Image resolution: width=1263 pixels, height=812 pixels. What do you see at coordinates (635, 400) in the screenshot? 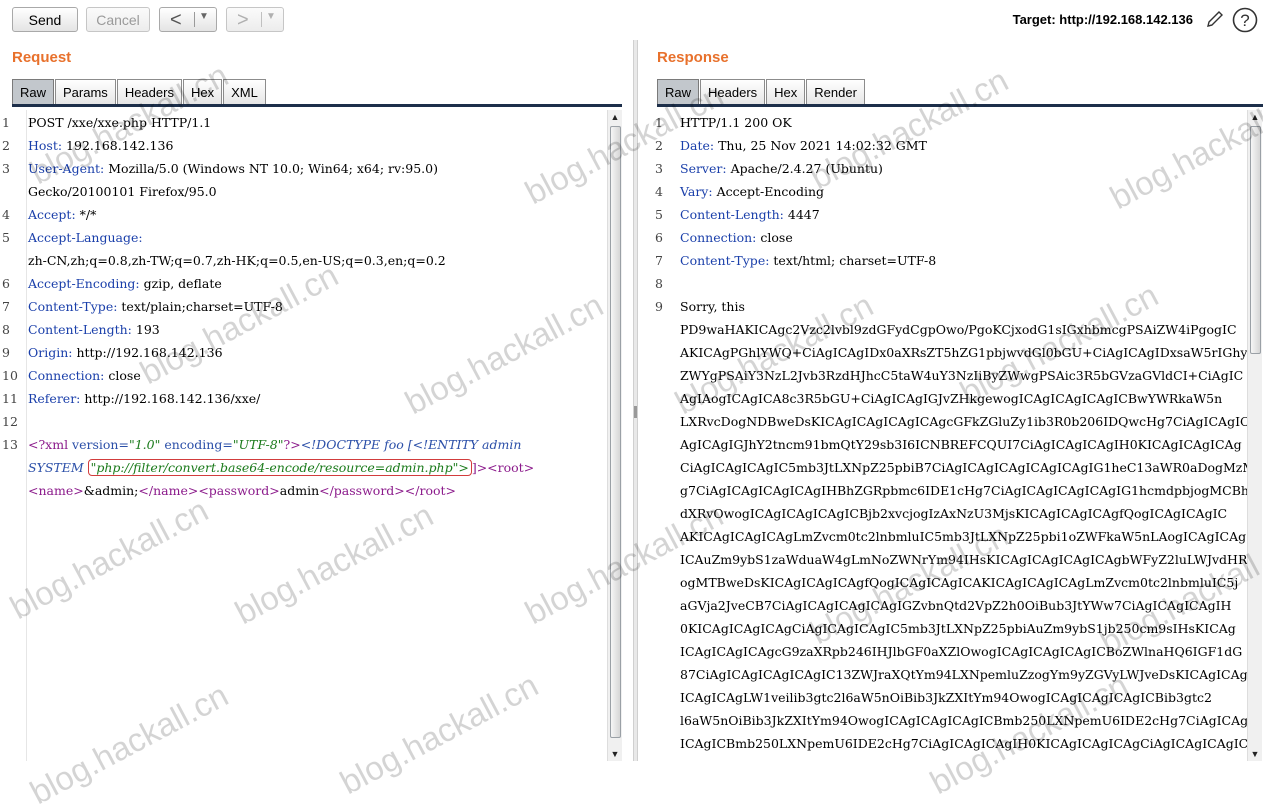
I see `pane-splitter` at bounding box center [635, 400].